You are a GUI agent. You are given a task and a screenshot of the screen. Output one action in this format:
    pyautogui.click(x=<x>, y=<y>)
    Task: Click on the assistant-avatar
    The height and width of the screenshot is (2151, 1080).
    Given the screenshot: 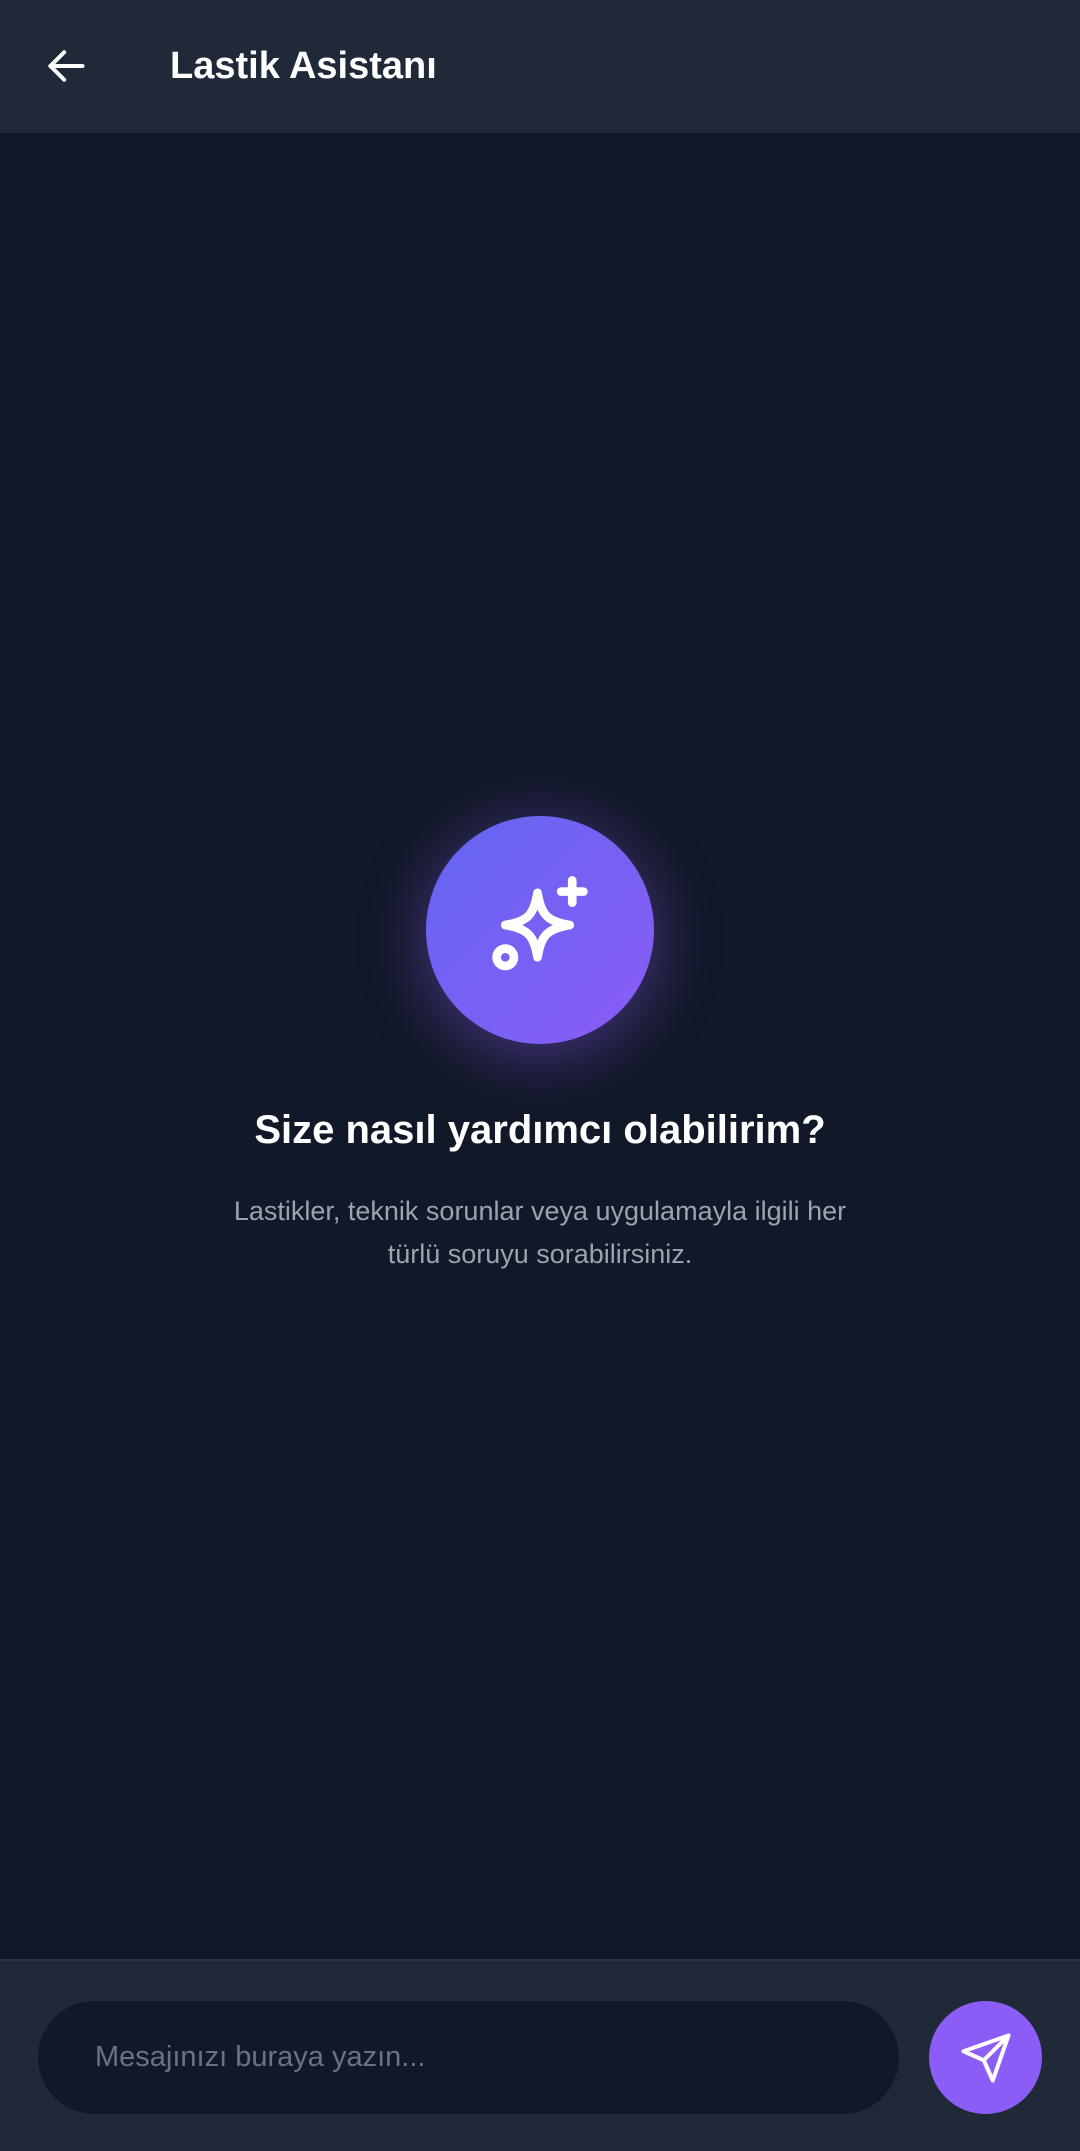 What is the action you would take?
    pyautogui.click(x=540, y=930)
    